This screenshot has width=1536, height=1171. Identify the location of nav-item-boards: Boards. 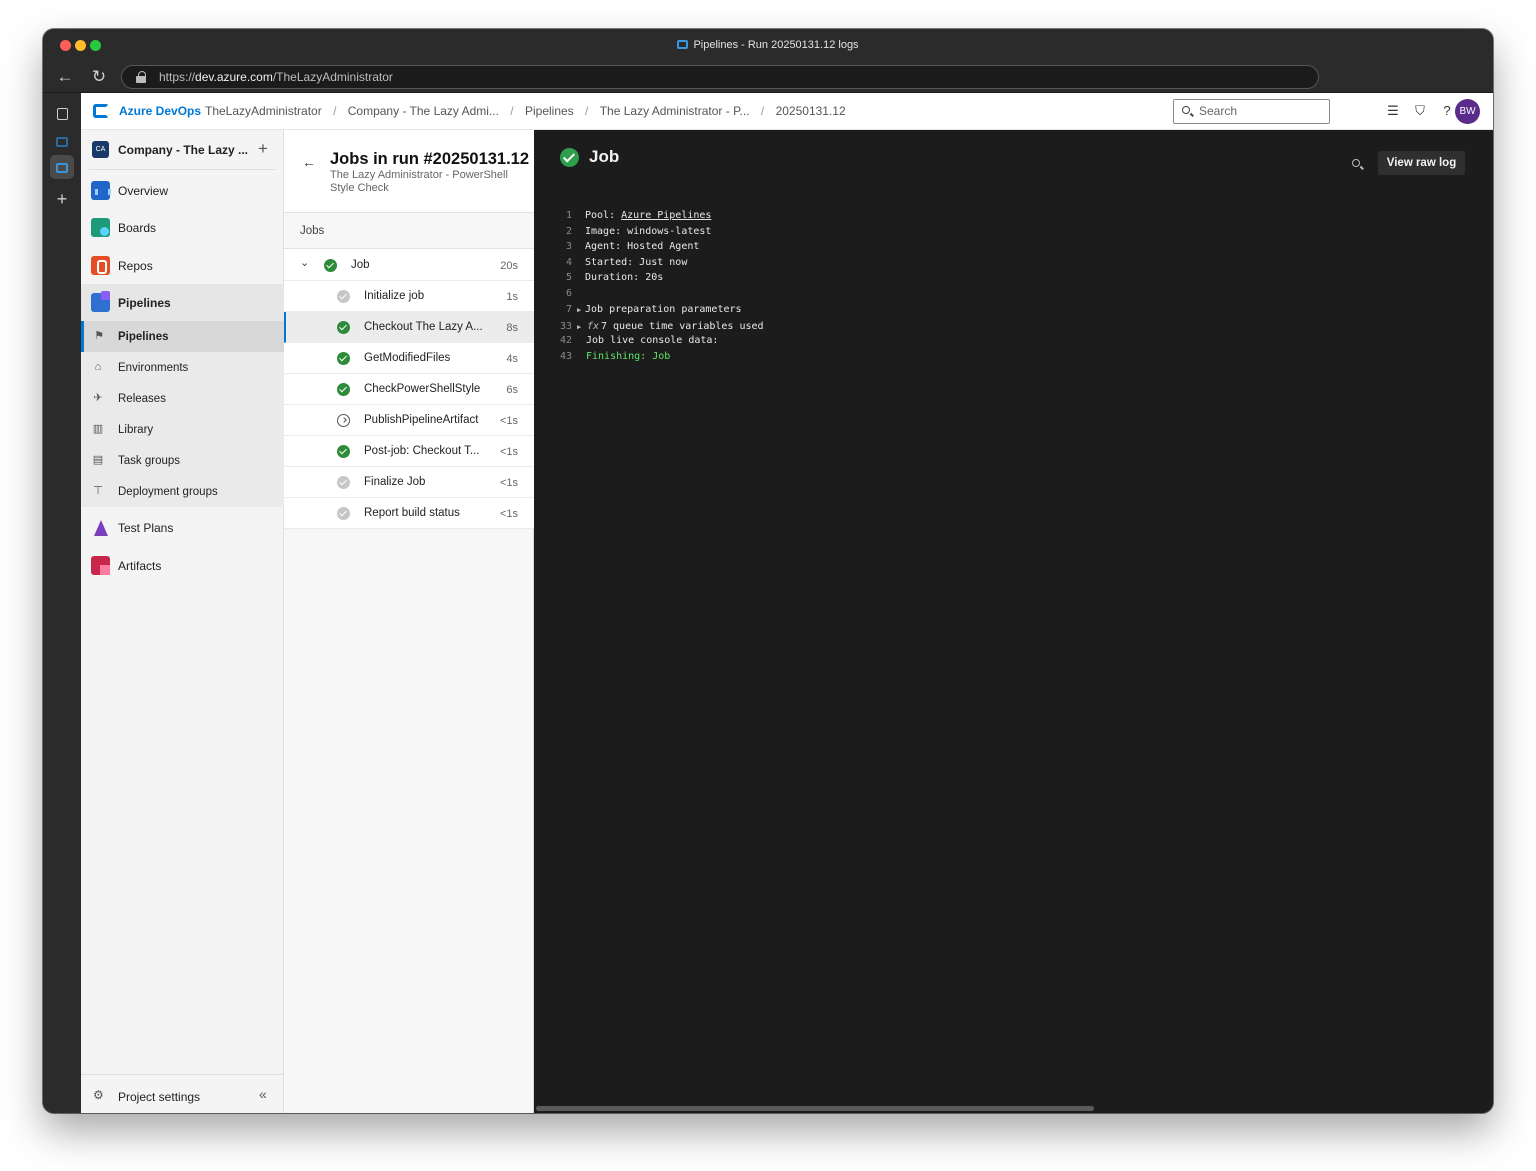
(182, 227).